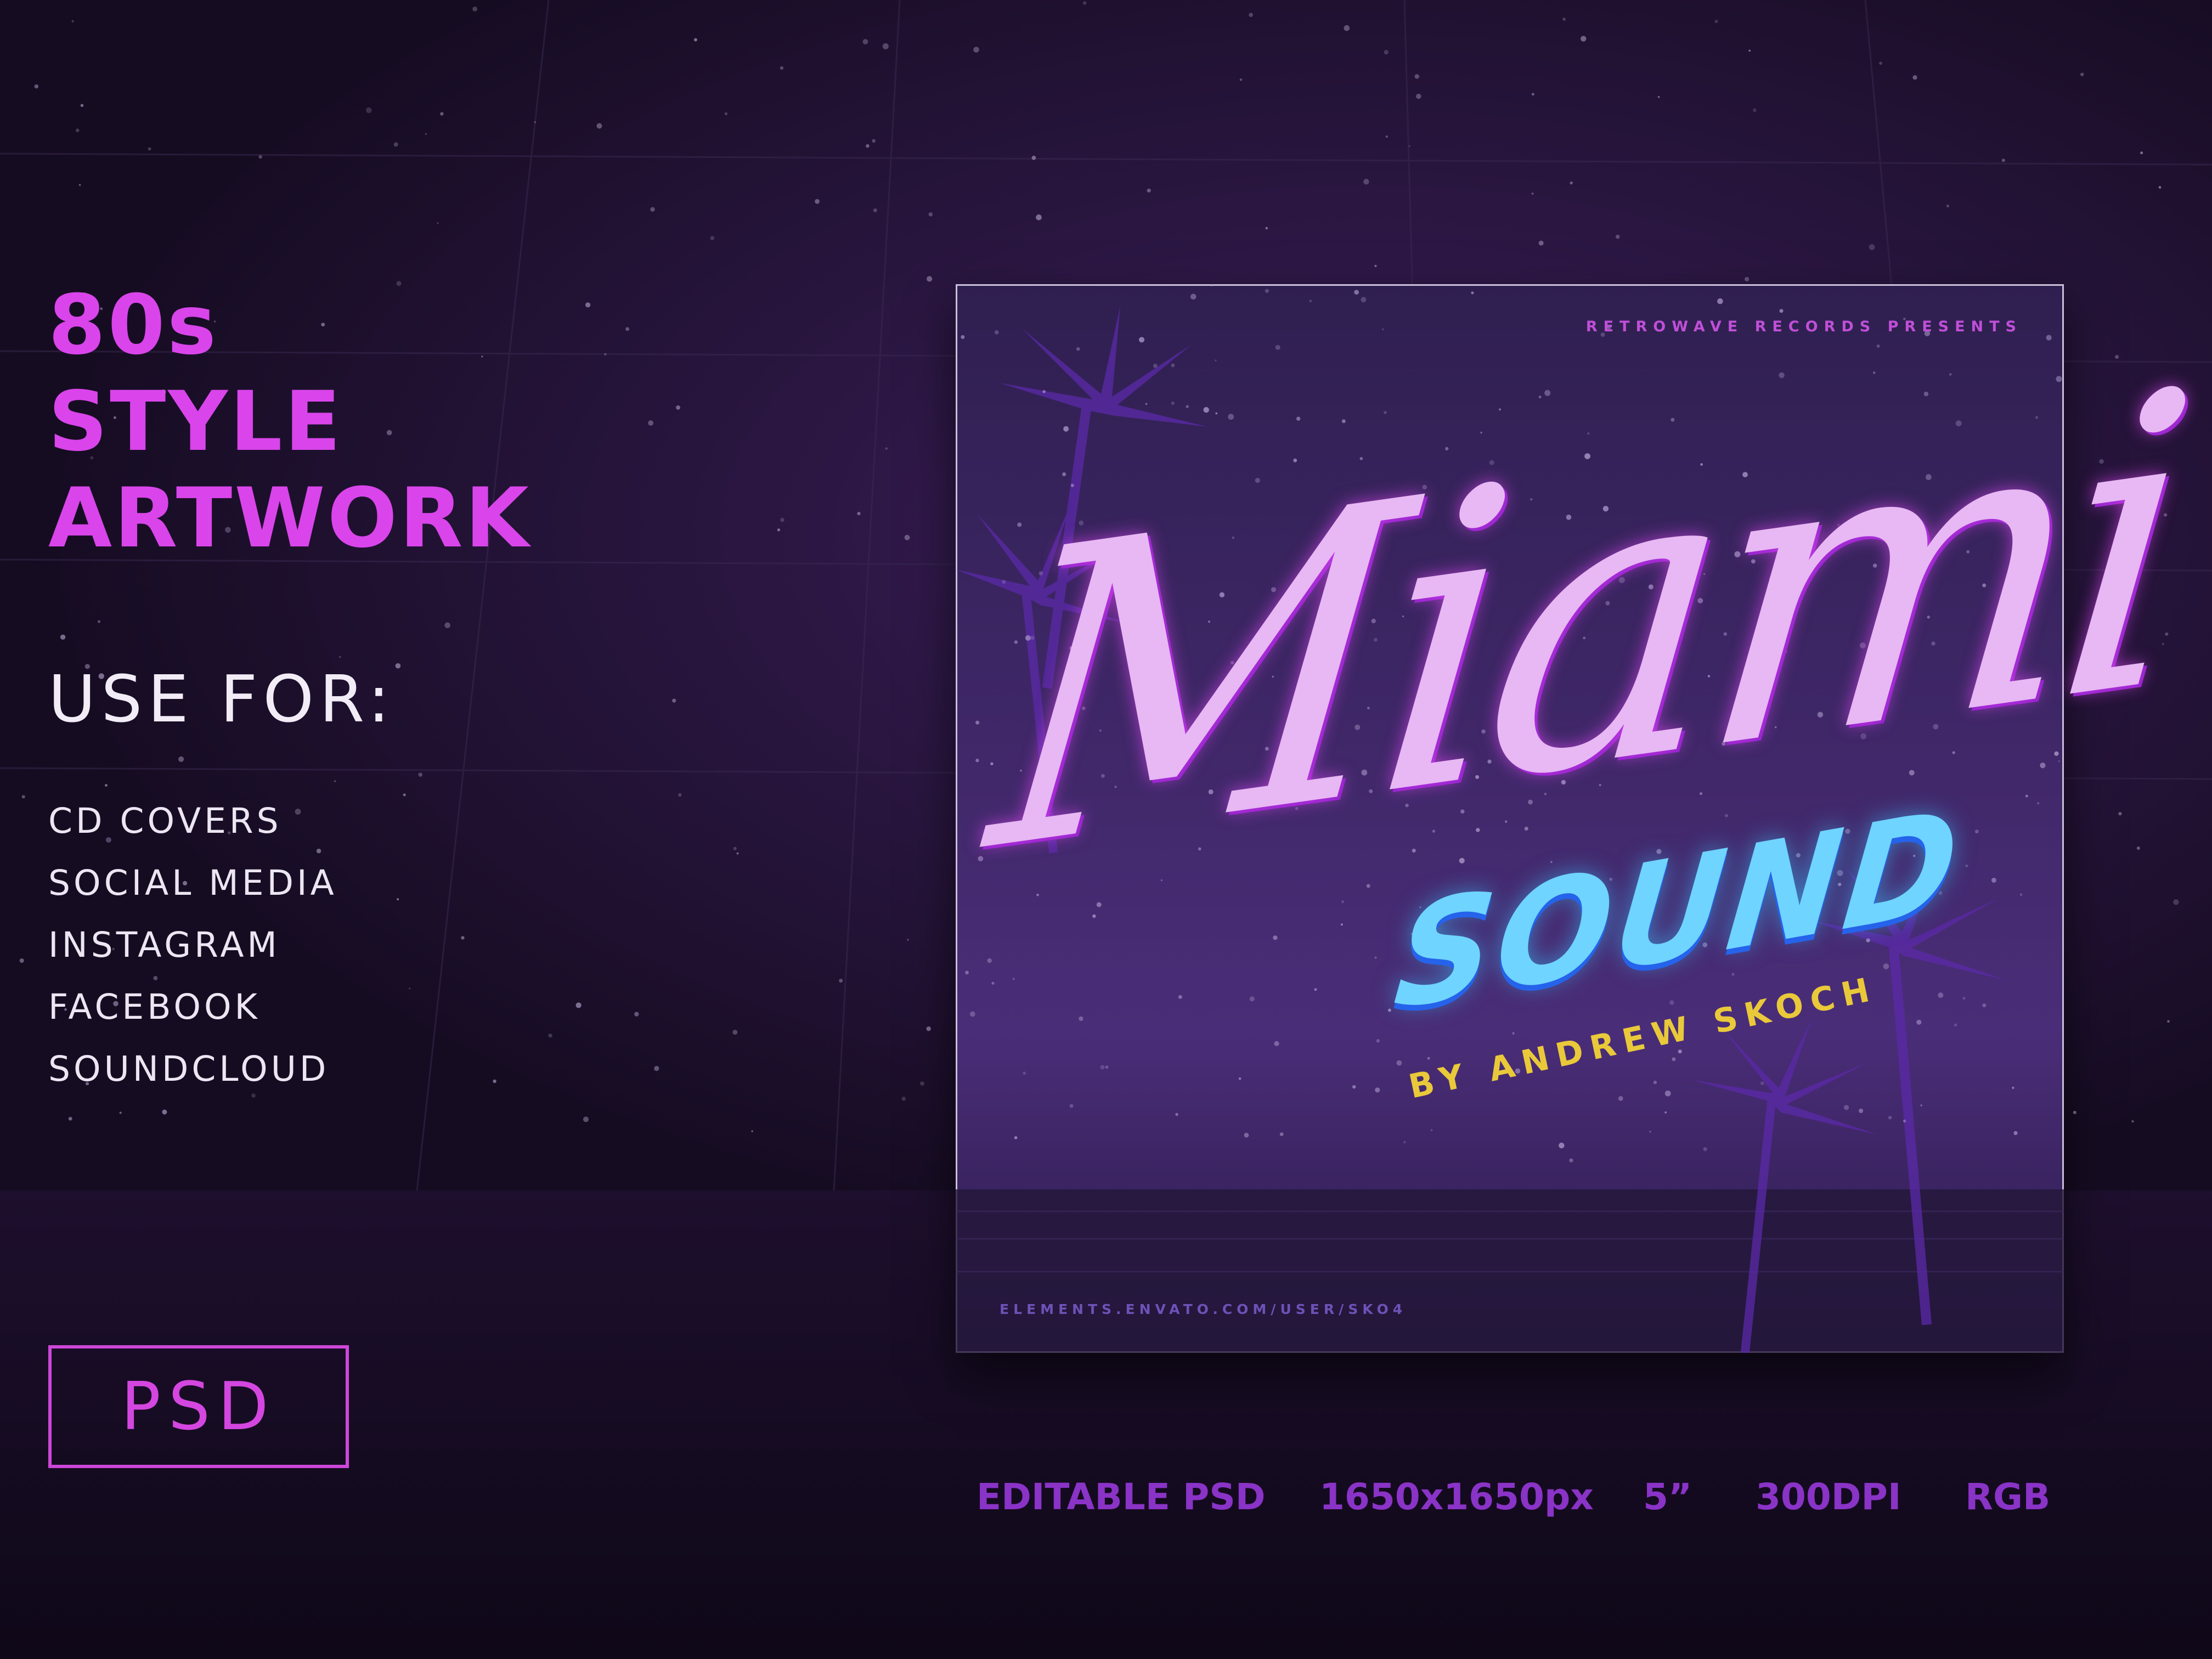 Image resolution: width=2212 pixels, height=1659 pixels. I want to click on use-item-cd-covers: CD COVERS, so click(165, 821).